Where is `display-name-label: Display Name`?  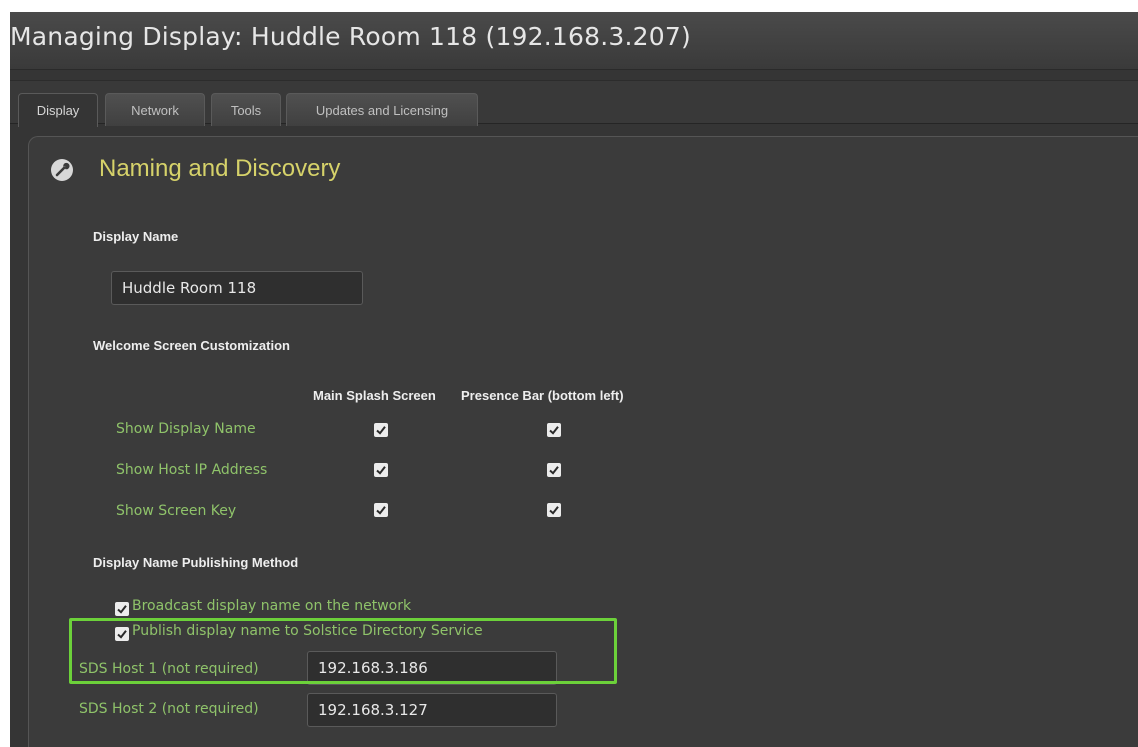 display-name-label: Display Name is located at coordinates (136, 236).